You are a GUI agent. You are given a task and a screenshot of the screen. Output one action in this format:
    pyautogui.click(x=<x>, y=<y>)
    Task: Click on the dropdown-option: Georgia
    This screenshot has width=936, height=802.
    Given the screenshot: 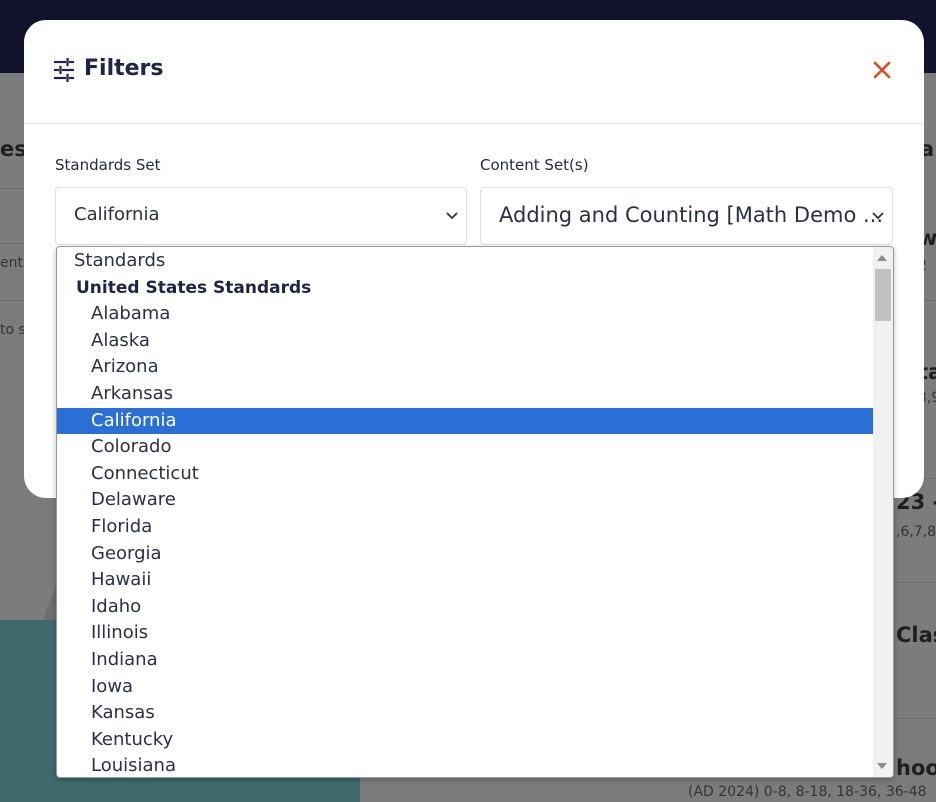 What is the action you would take?
    pyautogui.click(x=465, y=554)
    